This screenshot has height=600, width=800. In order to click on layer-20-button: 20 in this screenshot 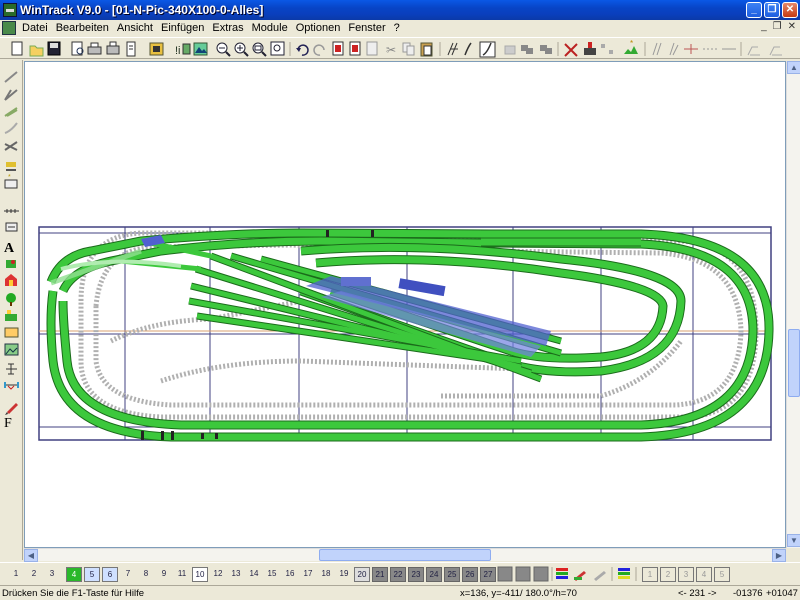, I will do `click(362, 574)`.